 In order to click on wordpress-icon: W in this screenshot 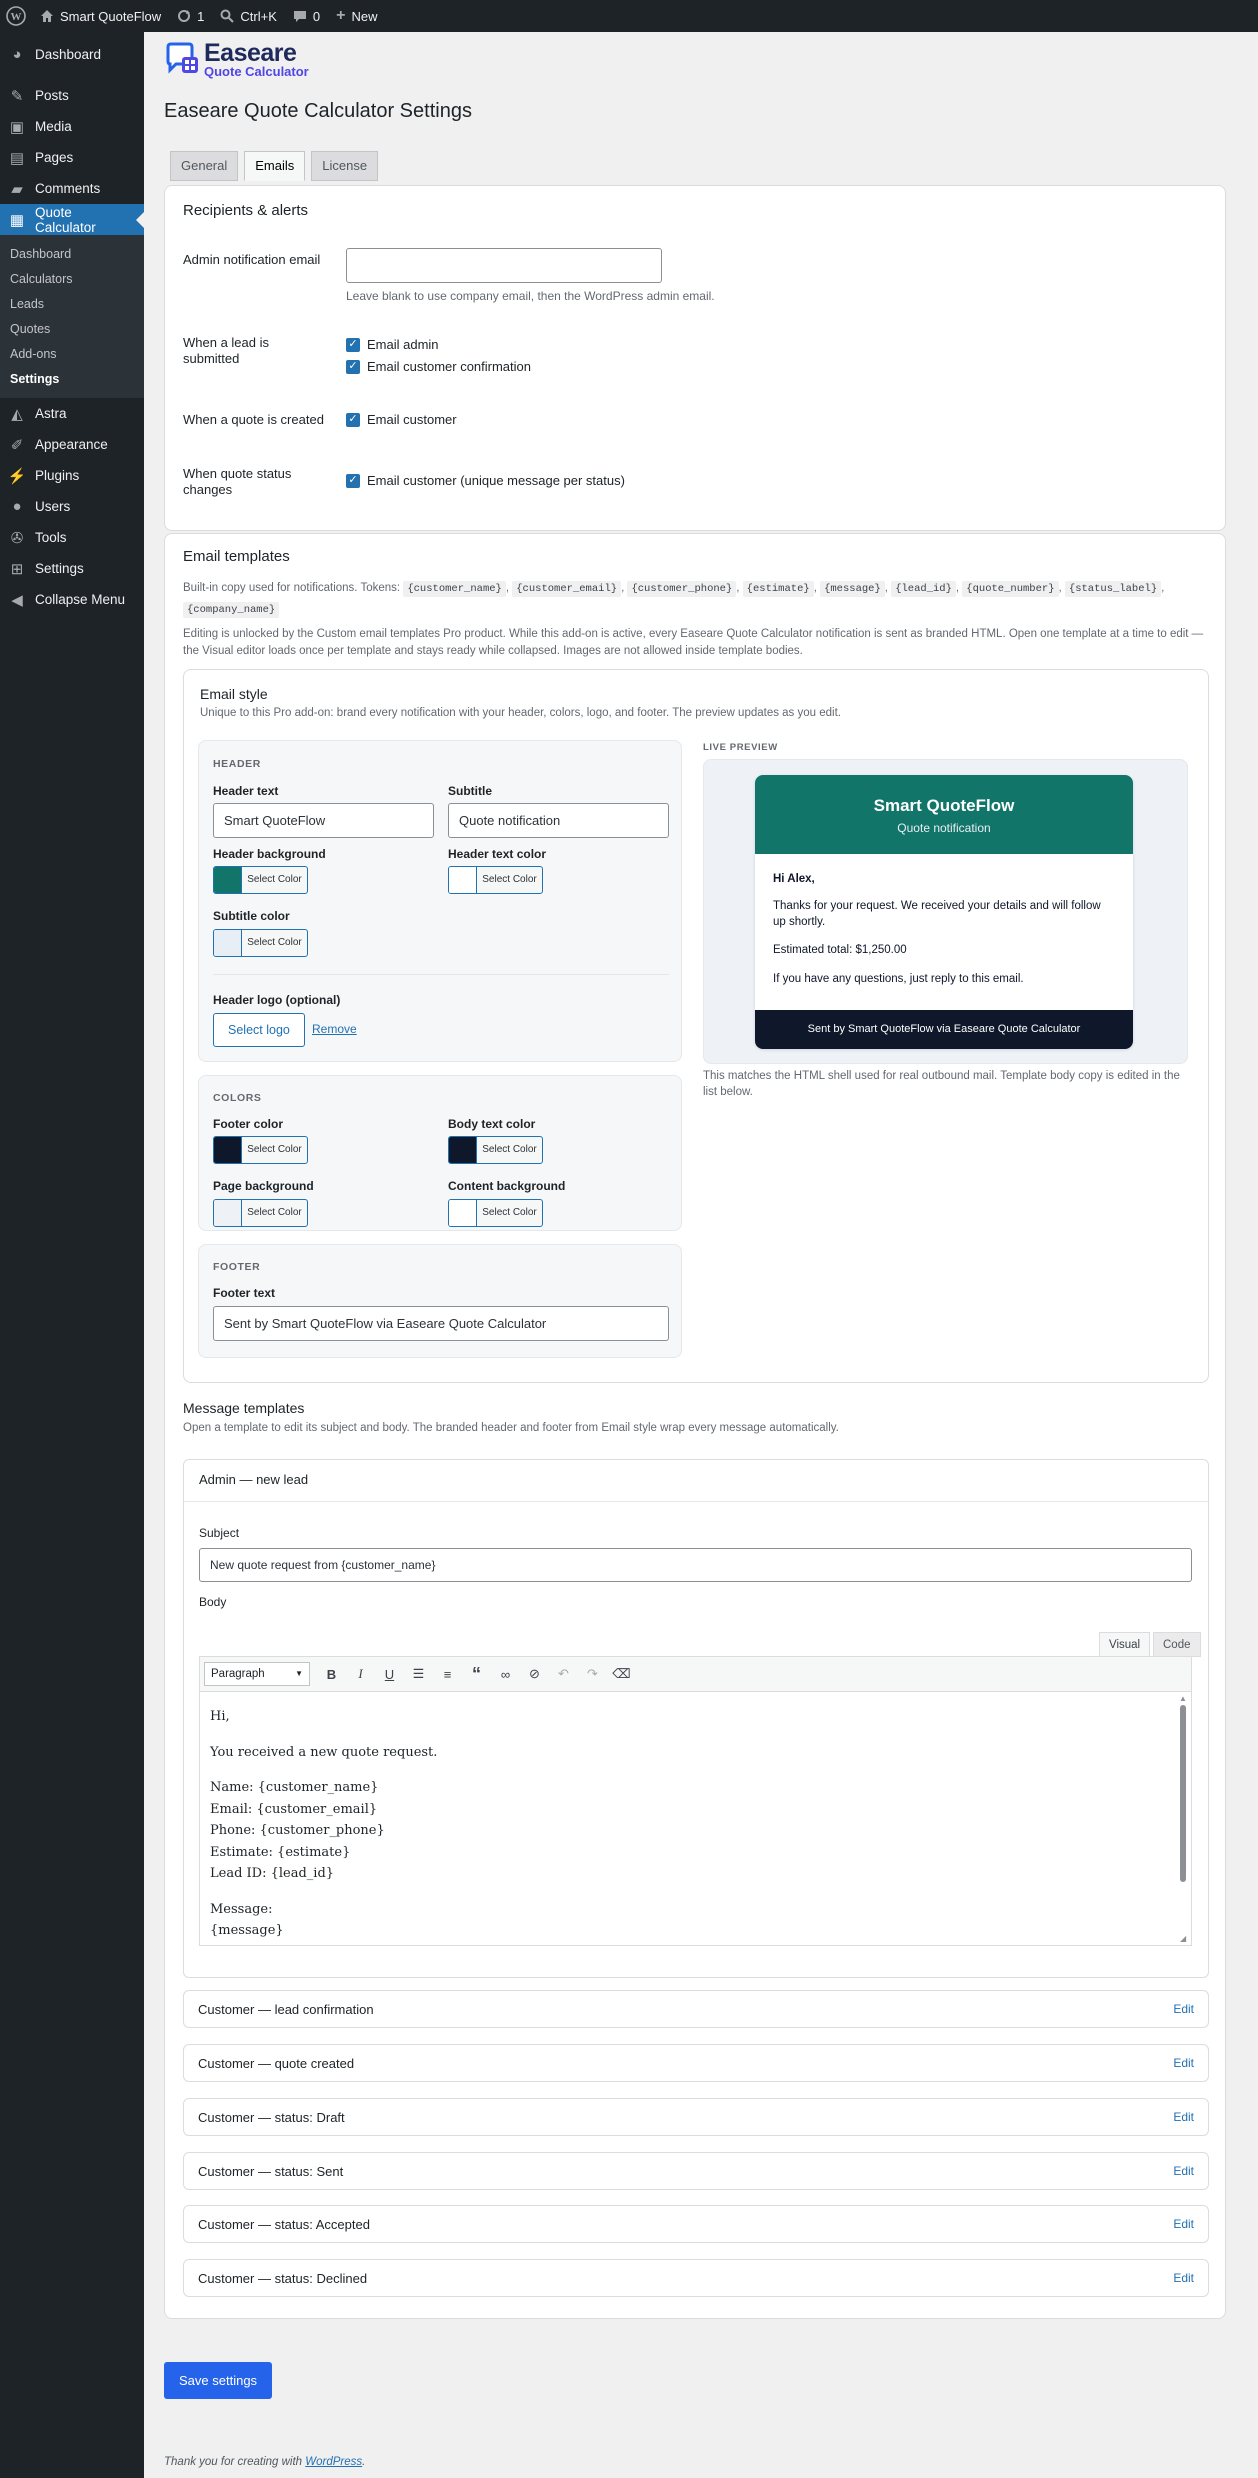, I will do `click(16, 16)`.